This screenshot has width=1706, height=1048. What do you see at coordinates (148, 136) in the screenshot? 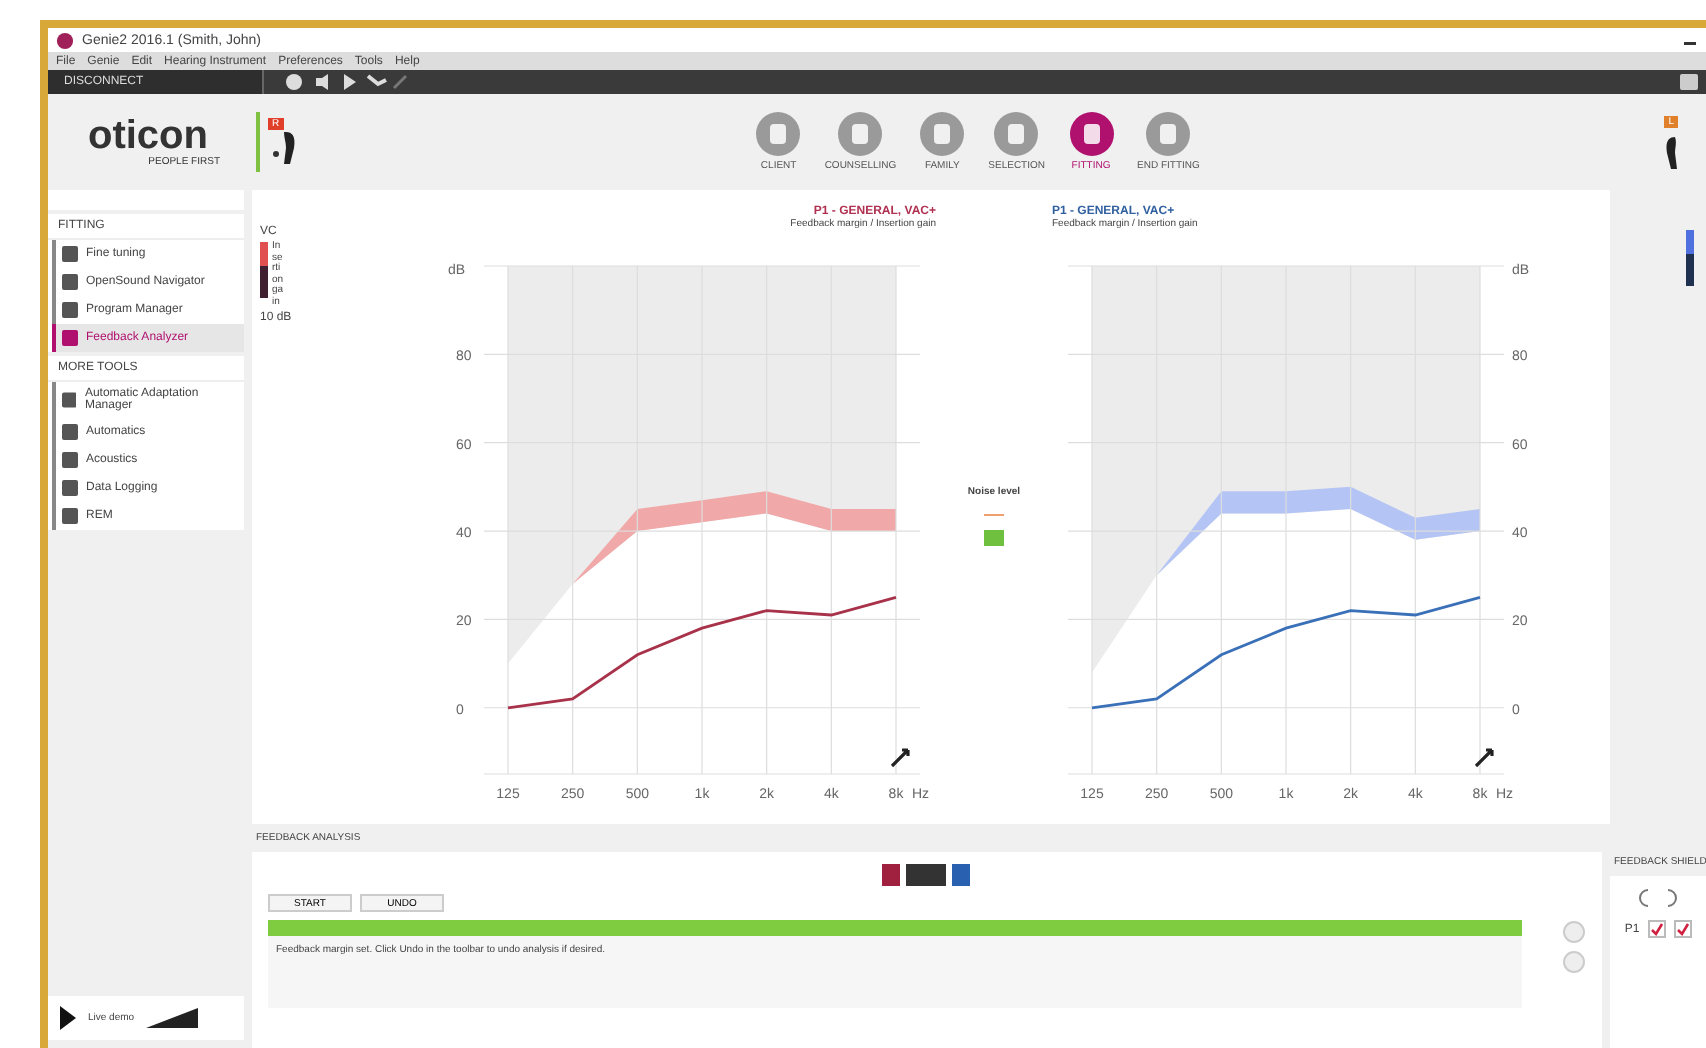
I see `brand-logo: oticon` at bounding box center [148, 136].